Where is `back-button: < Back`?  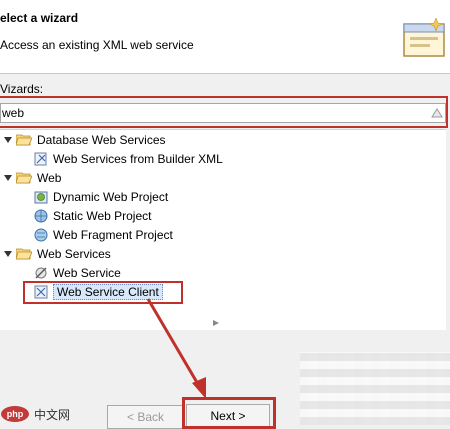 back-button: < Back is located at coordinates (145, 417).